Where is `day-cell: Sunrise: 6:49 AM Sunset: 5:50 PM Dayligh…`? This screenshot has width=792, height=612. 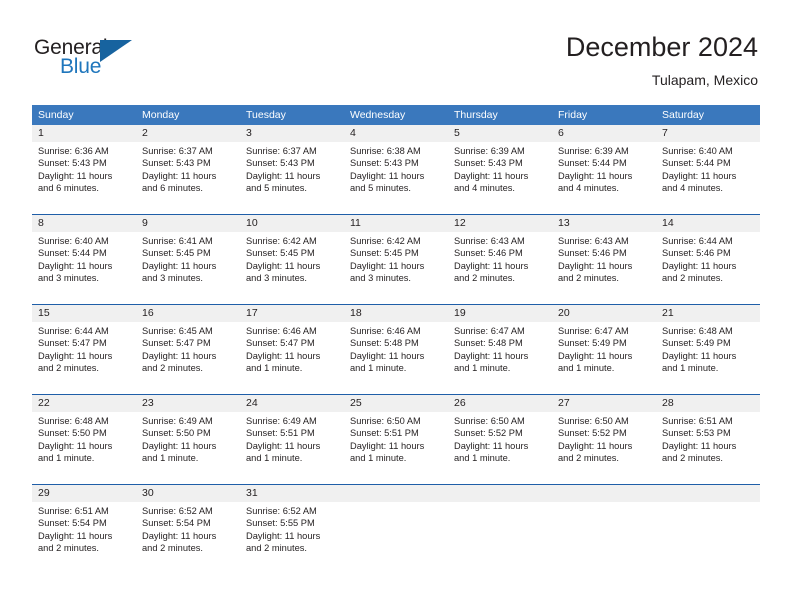
day-cell: Sunrise: 6:49 AM Sunset: 5:50 PM Dayligh… is located at coordinates (188, 448).